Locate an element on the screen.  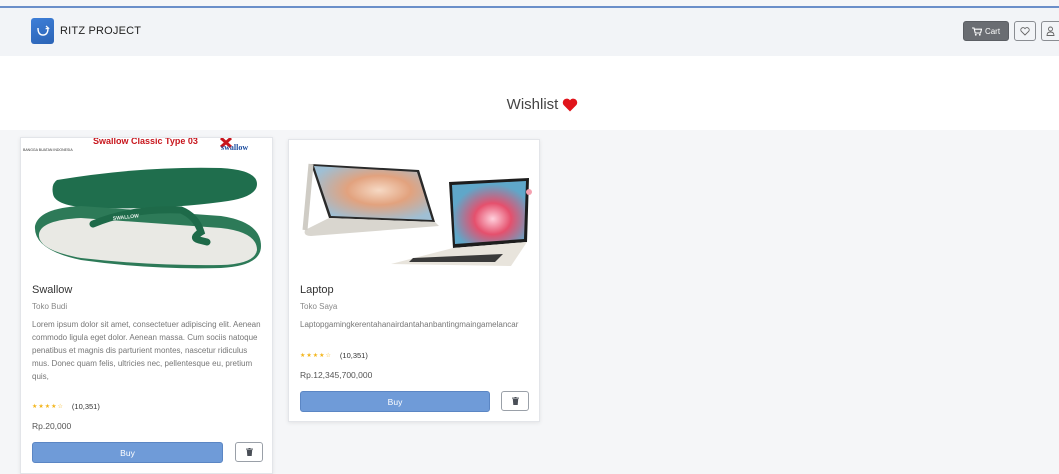
image-tag-text: BANGGA BUATAN INDONESIA is located at coordinates (48, 150).